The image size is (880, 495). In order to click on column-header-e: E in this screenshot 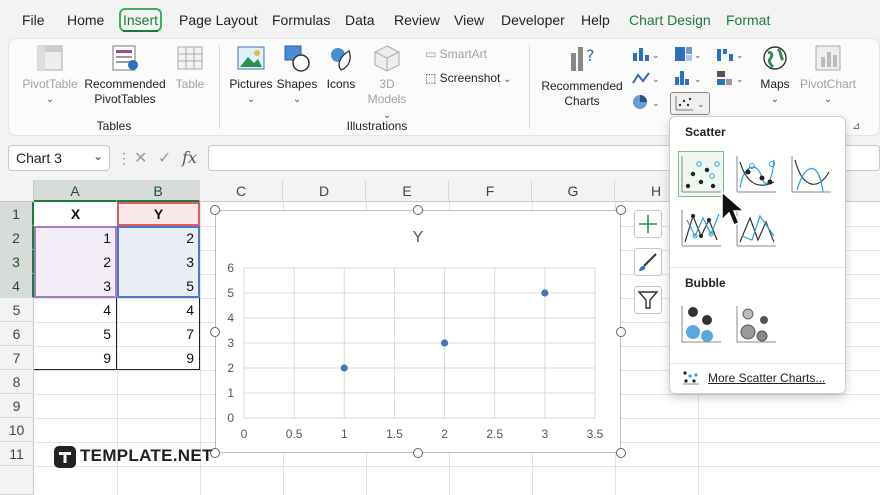, I will do `click(407, 191)`.